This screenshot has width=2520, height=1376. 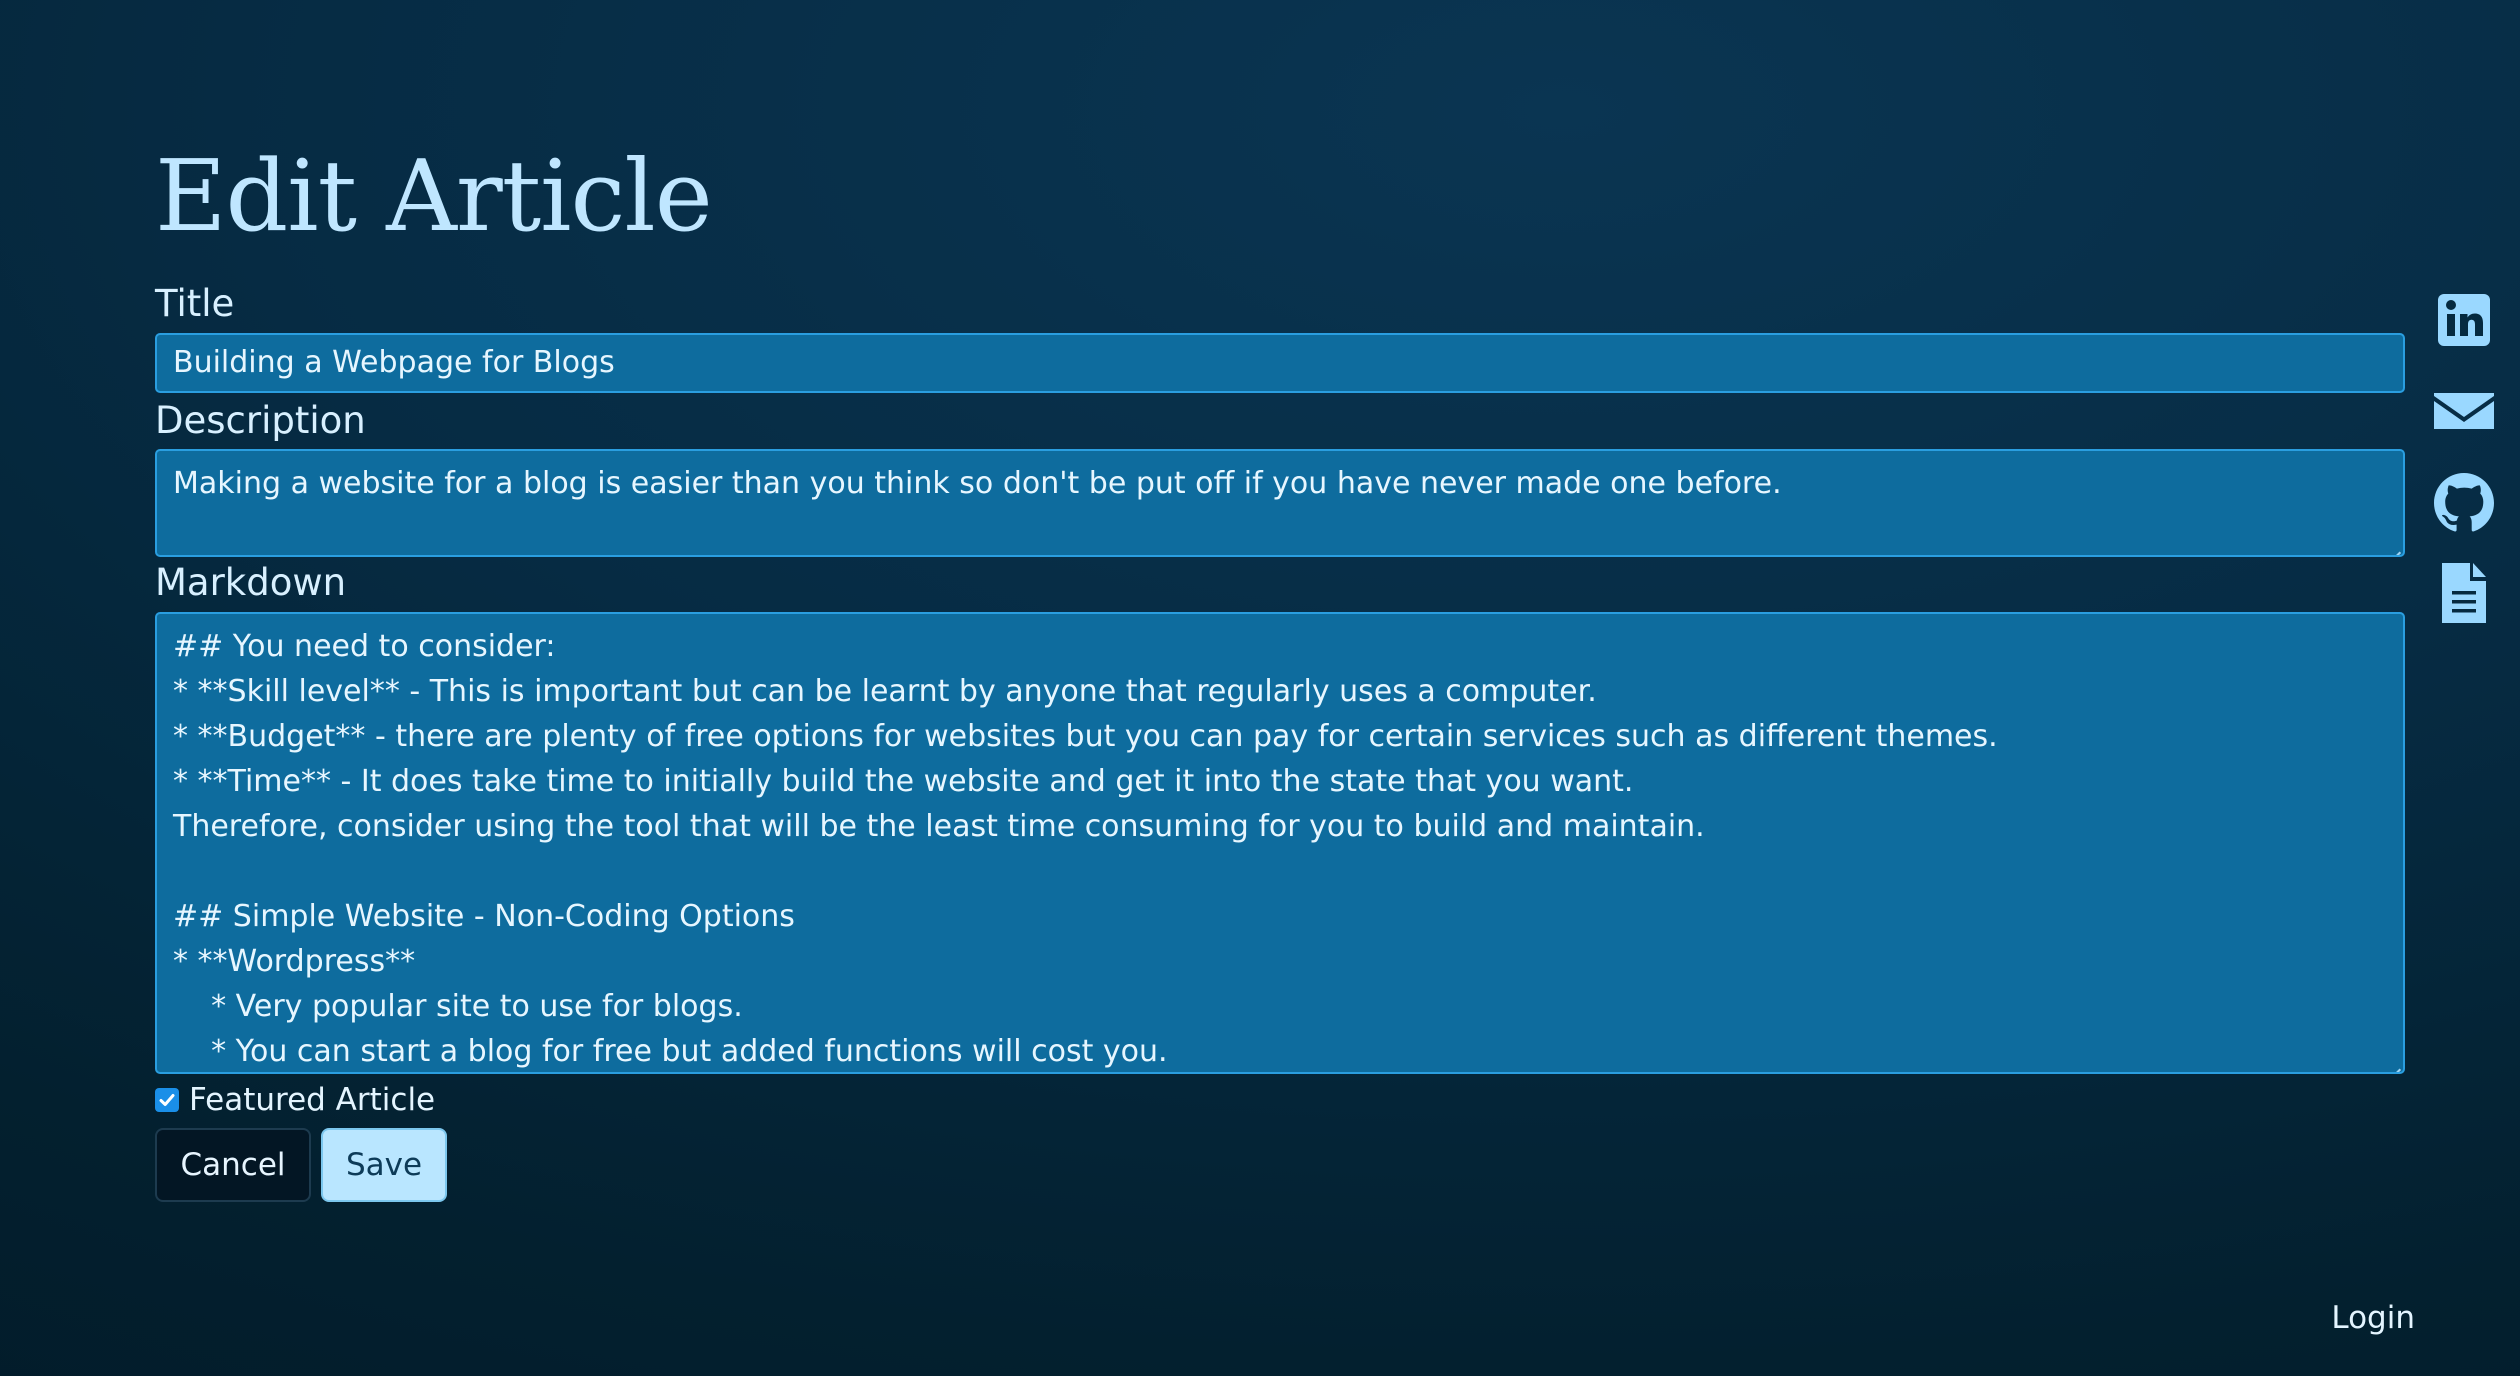 What do you see at coordinates (458, 1007) in the screenshot?
I see `markdown-line: * Very popular site to use for blogs.` at bounding box center [458, 1007].